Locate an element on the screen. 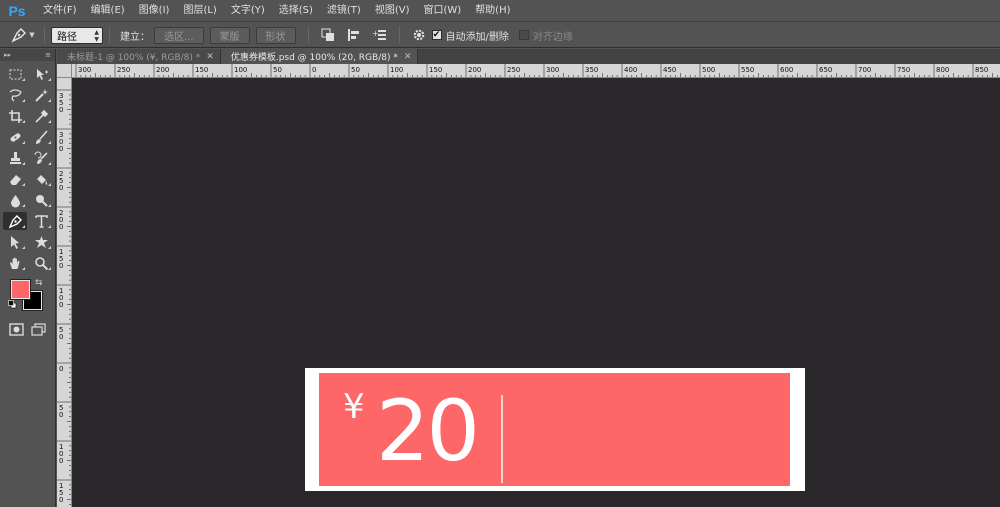 The height and width of the screenshot is (507, 1000). select-arrows-icon: ▲ ▼ is located at coordinates (96, 35).